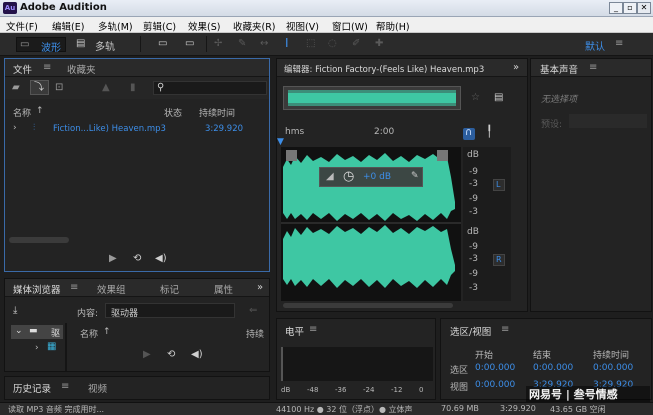 This screenshot has height=415, width=653. Describe the element at coordinates (197, 355) in the screenshot. I see `media-autoplay-icon: ◀)` at that location.